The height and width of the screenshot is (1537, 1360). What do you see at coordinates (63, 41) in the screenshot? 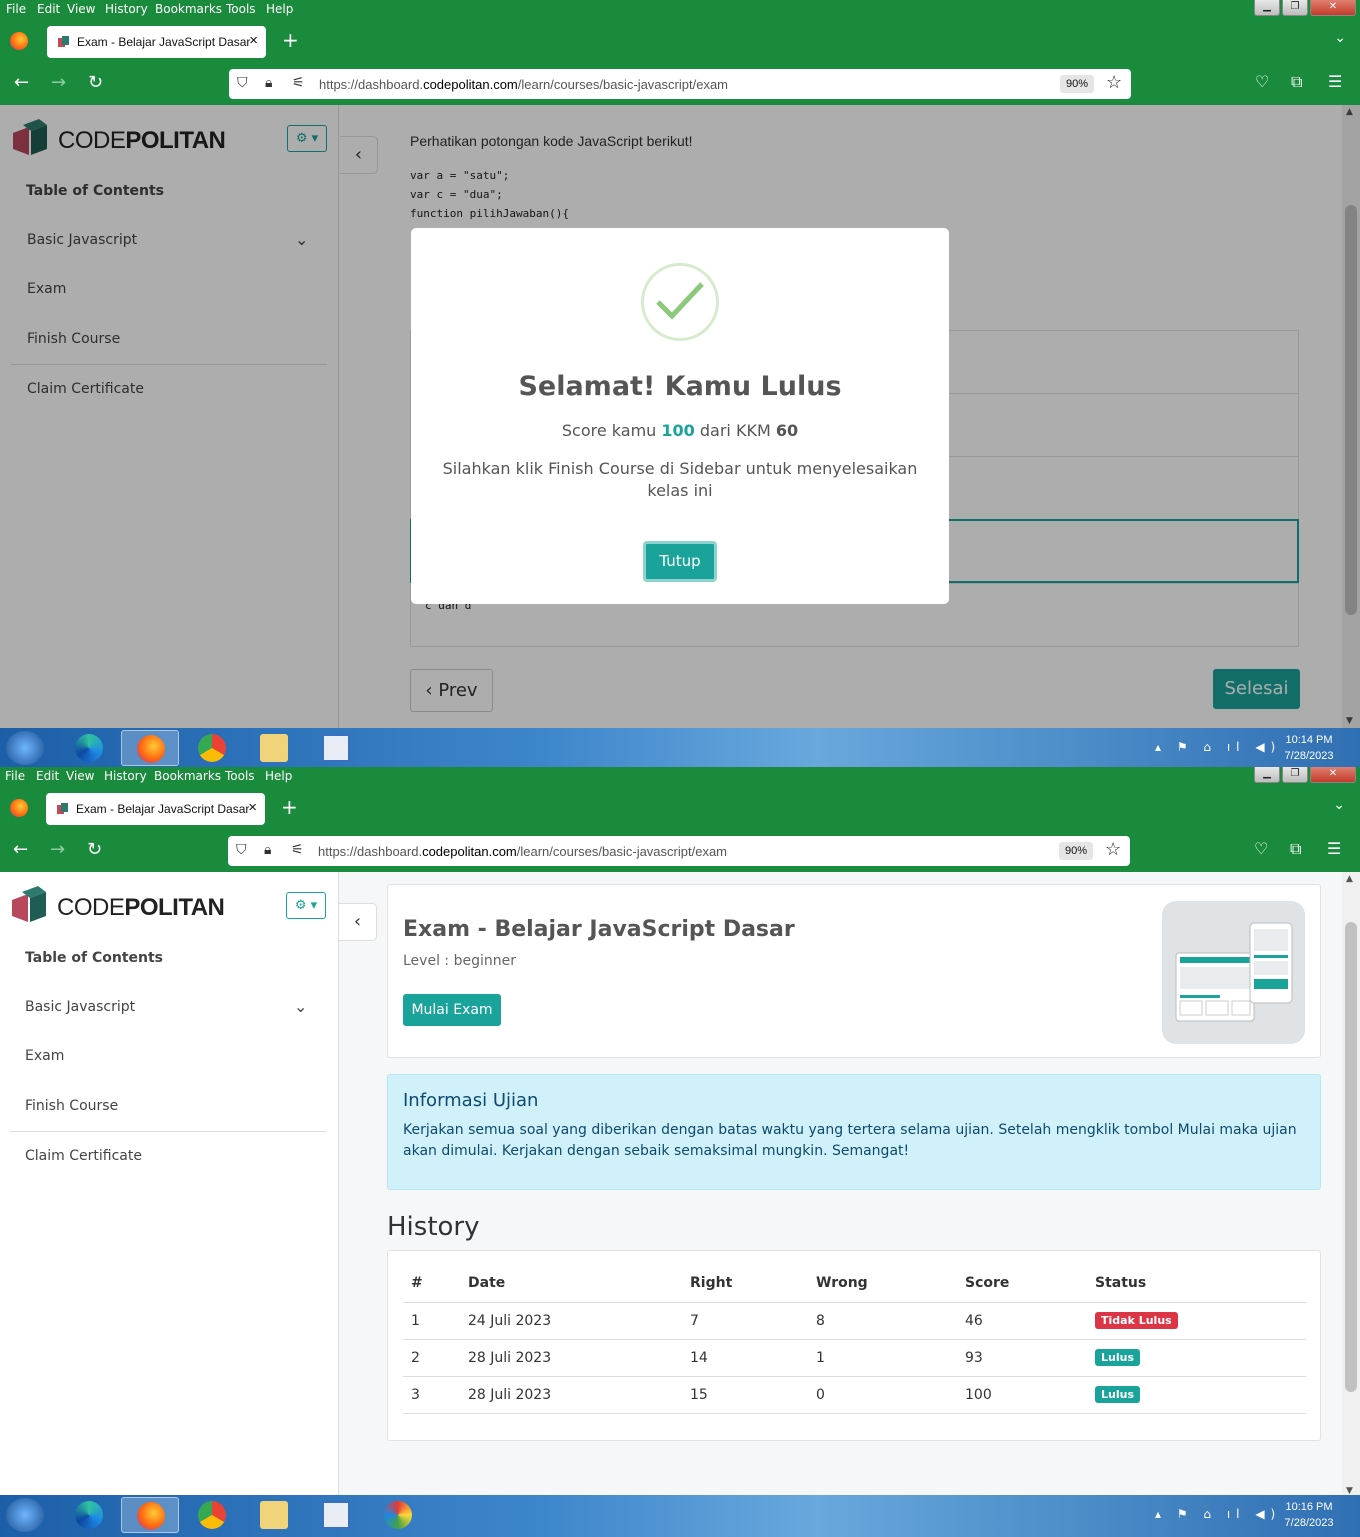
I see `codepolitan-favicon-icon` at bounding box center [63, 41].